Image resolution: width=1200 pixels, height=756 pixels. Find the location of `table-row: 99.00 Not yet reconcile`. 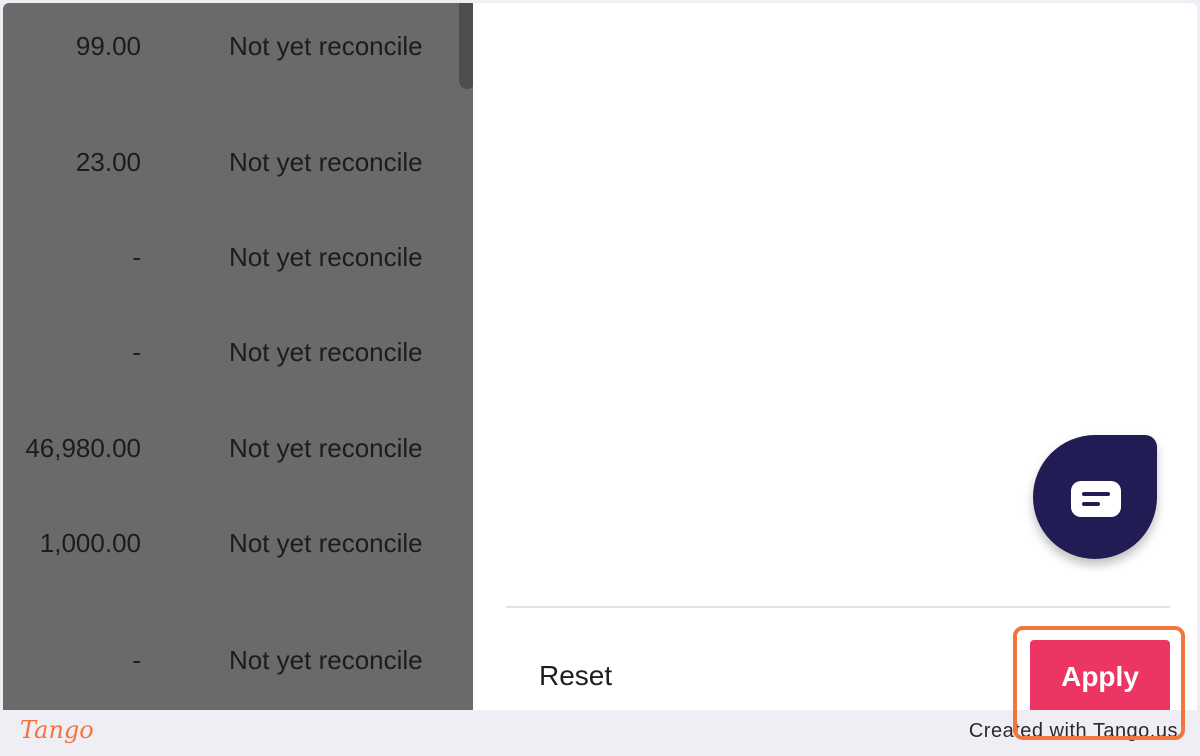

table-row: 99.00 Not yet reconcile is located at coordinates (238, 46).